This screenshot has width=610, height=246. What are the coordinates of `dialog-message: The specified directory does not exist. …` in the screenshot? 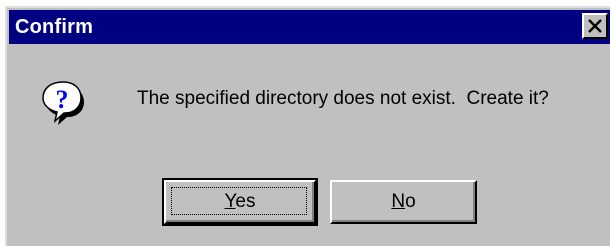 It's located at (343, 98).